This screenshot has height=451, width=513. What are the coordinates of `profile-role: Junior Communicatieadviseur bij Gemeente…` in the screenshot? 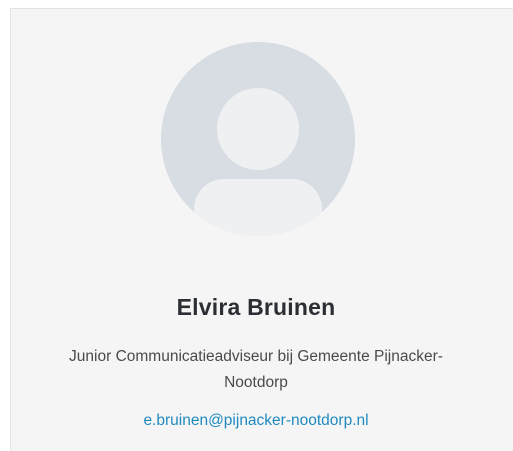 It's located at (256, 369).